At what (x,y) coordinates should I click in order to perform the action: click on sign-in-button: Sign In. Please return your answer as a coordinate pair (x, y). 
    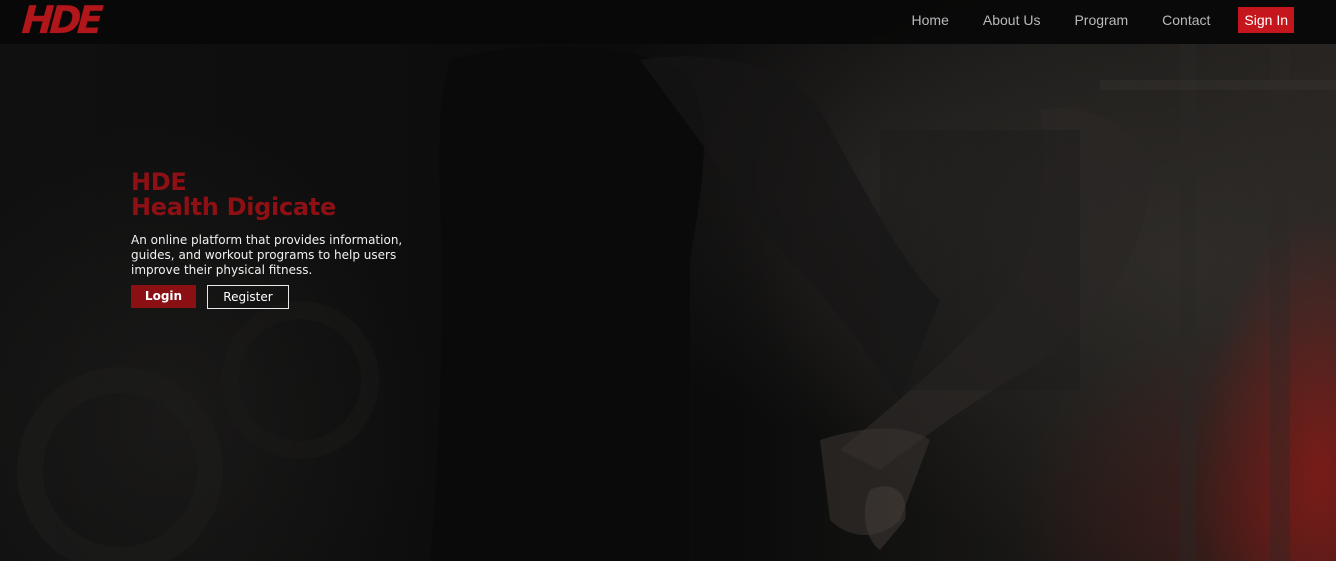
    Looking at the image, I should click on (1266, 20).